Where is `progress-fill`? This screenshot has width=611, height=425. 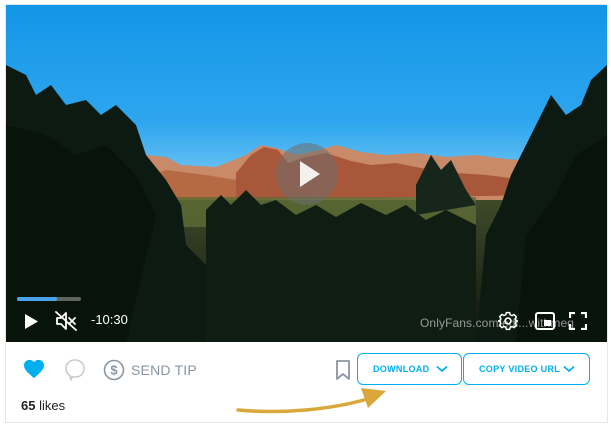
progress-fill is located at coordinates (37, 299).